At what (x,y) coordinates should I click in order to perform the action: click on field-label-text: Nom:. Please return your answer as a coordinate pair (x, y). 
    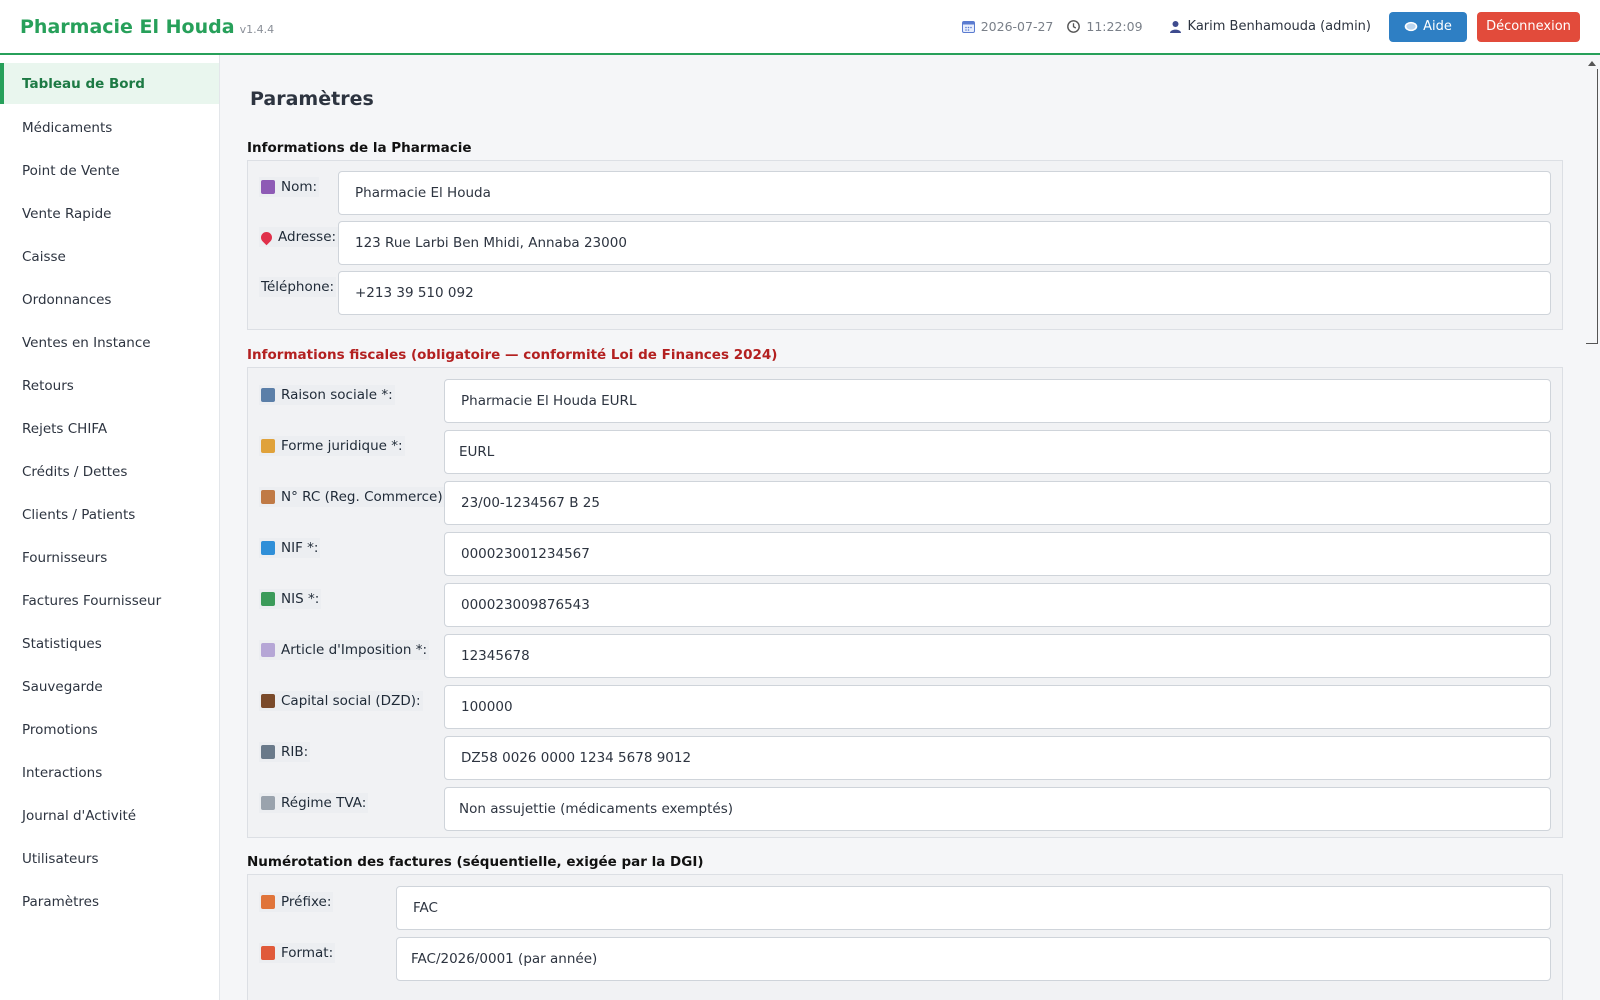
    Looking at the image, I should click on (299, 187).